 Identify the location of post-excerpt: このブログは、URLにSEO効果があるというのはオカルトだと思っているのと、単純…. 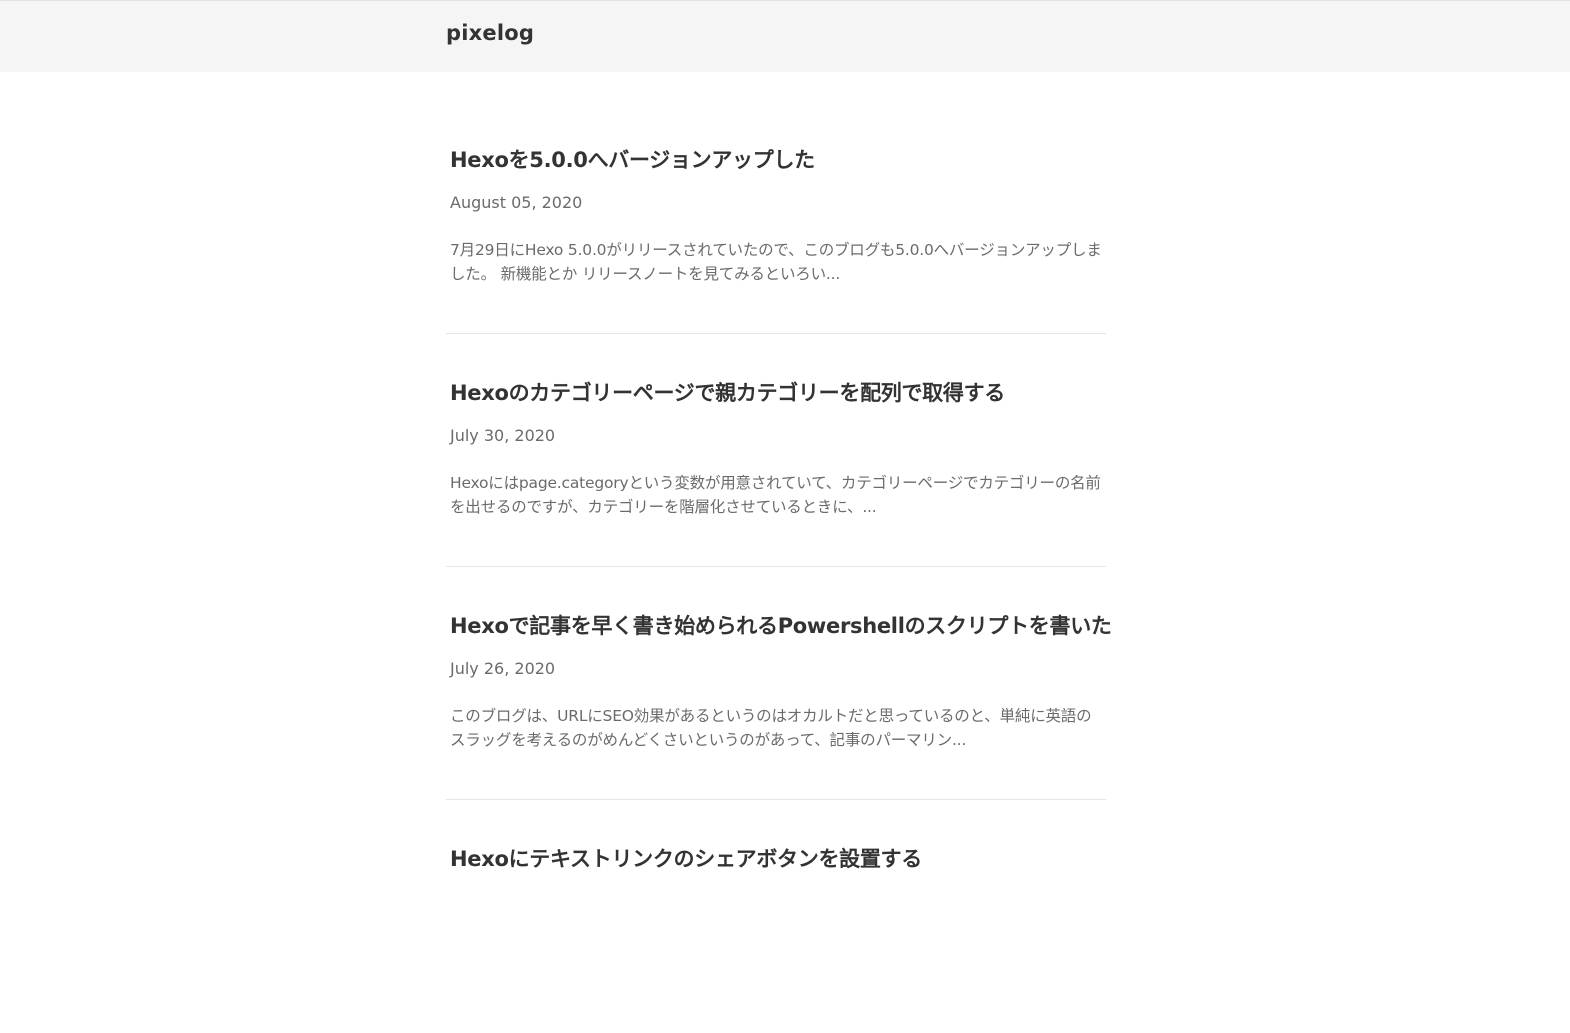
(771, 728).